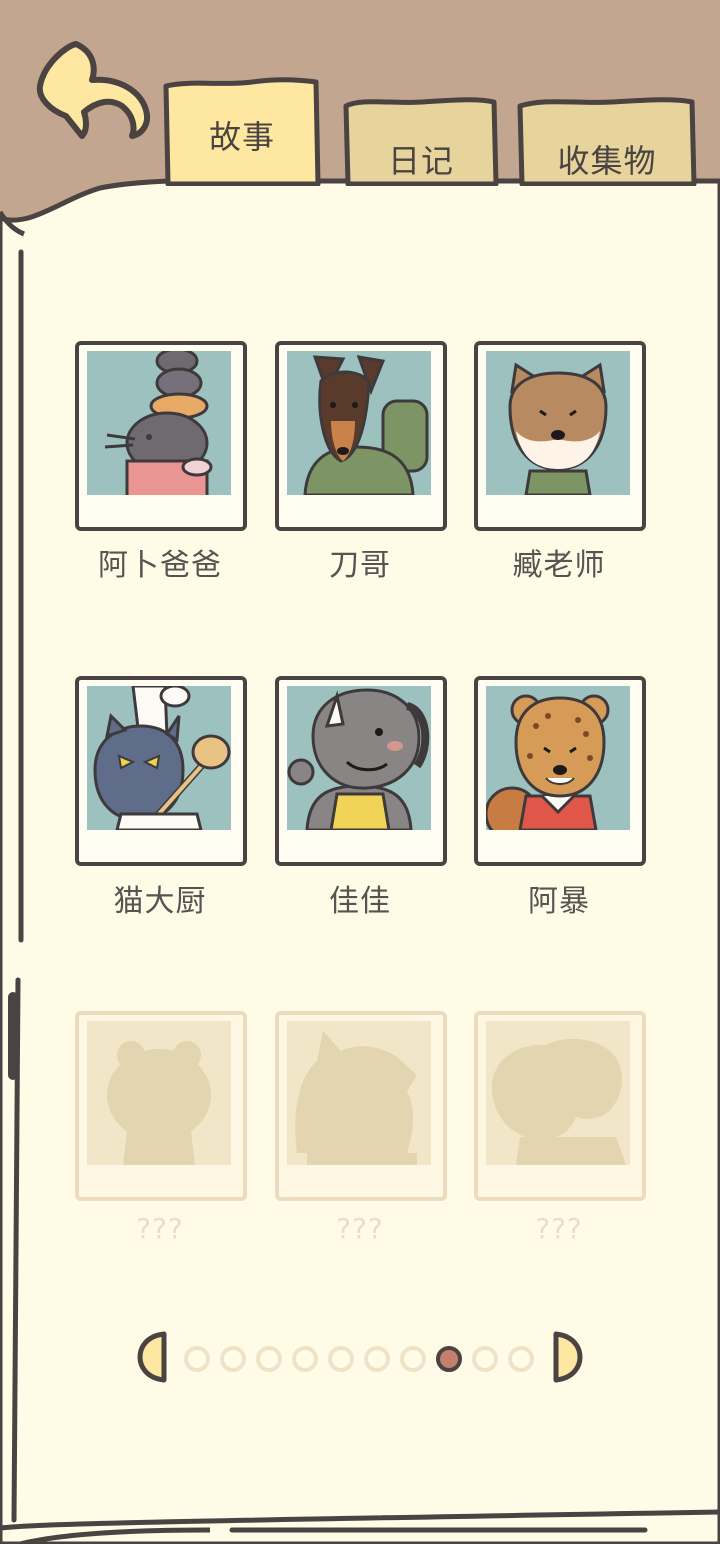 The width and height of the screenshot is (720, 1544). I want to click on tab-diary-label: 日记, so click(420, 161).